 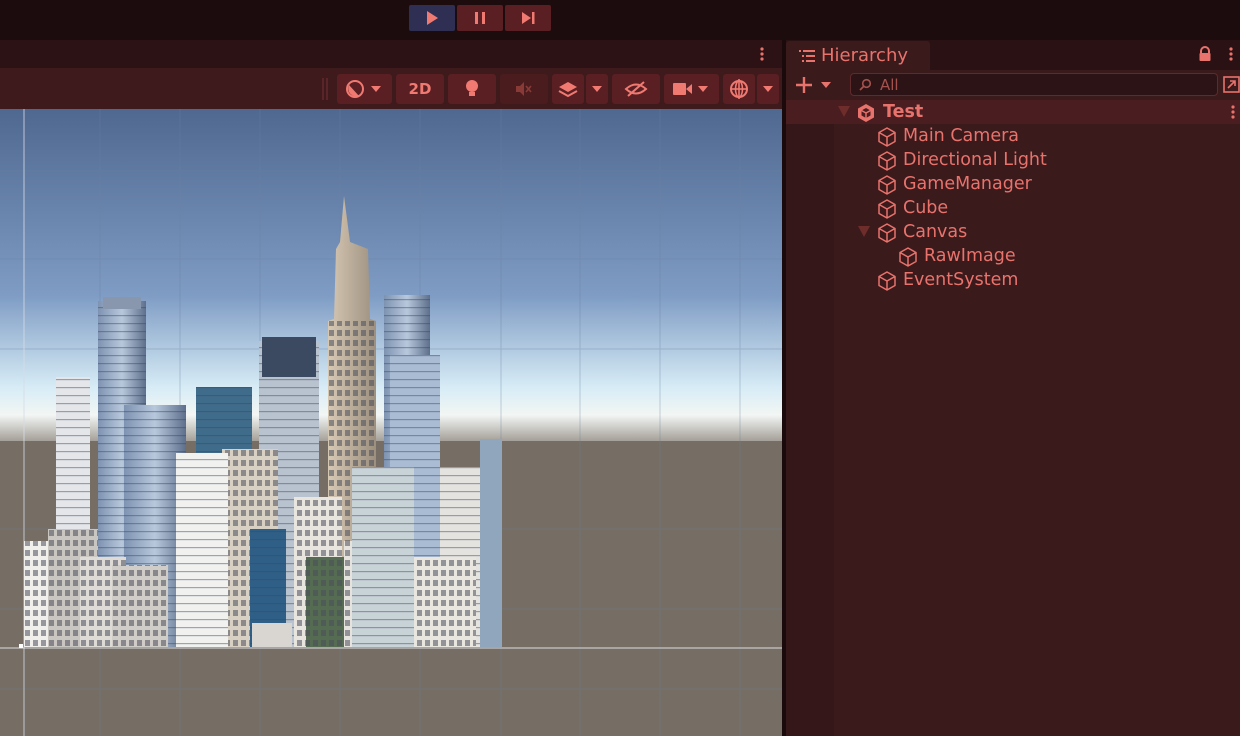 I want to click on lightbulb-icon, so click(x=472, y=88).